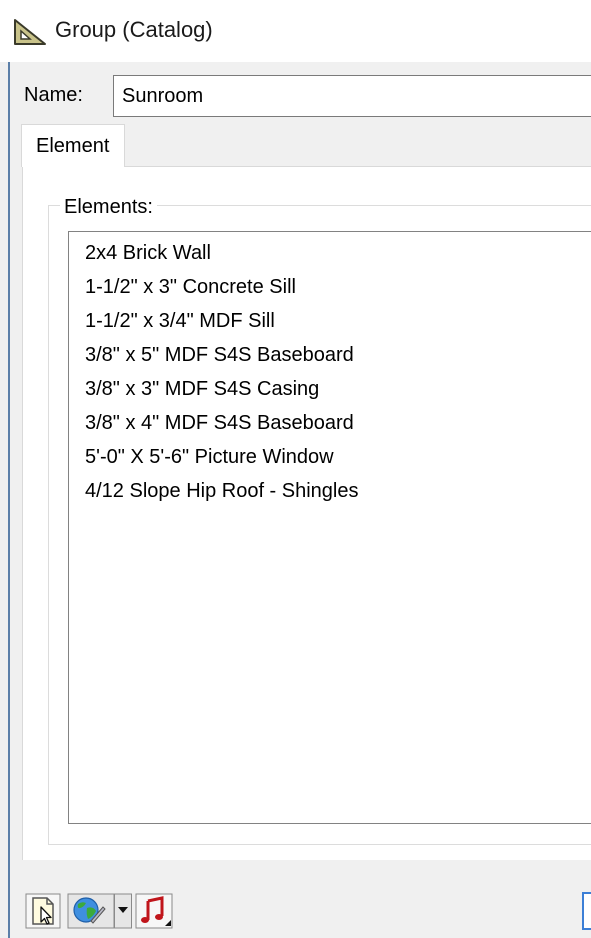  I want to click on name-label: Name:, so click(53, 95).